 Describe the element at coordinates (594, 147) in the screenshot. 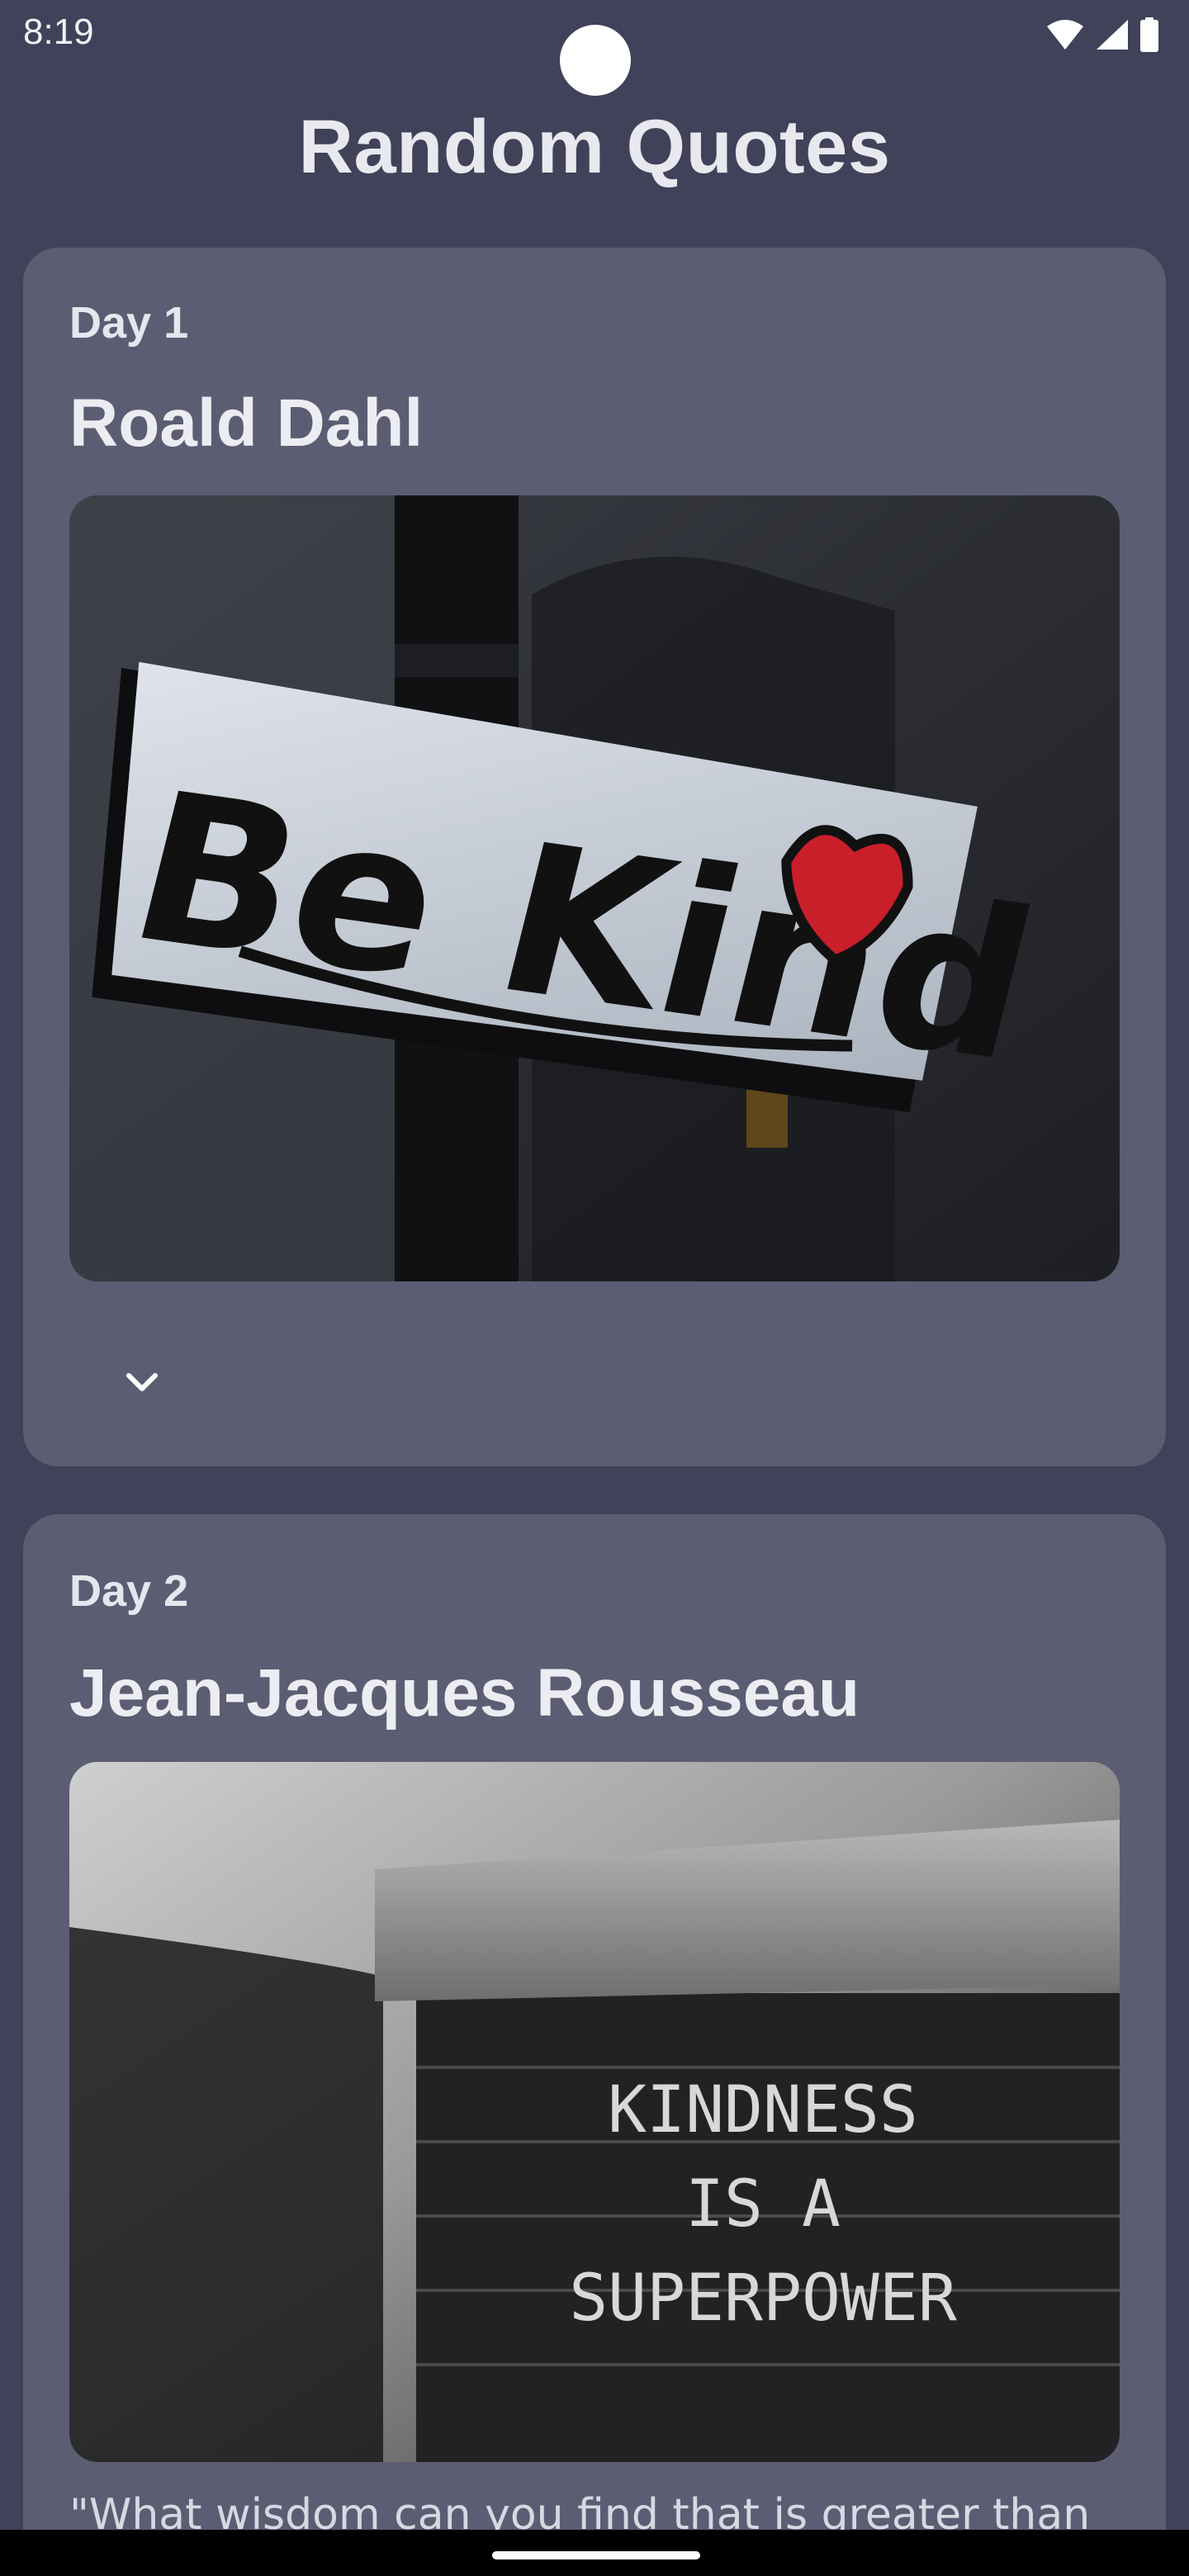

I see `page-title: Random Quotes` at that location.